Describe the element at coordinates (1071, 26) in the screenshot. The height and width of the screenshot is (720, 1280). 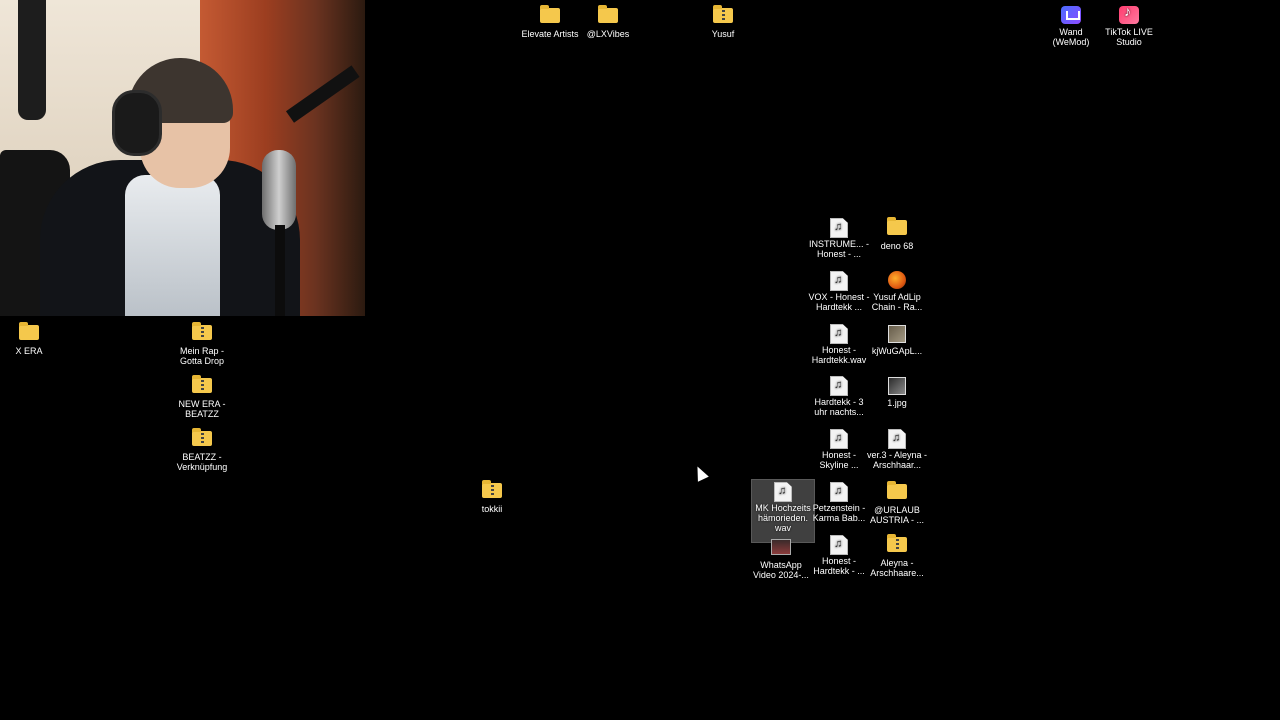
I see `desktop-icon-wemod: Wand (WeMod)` at that location.